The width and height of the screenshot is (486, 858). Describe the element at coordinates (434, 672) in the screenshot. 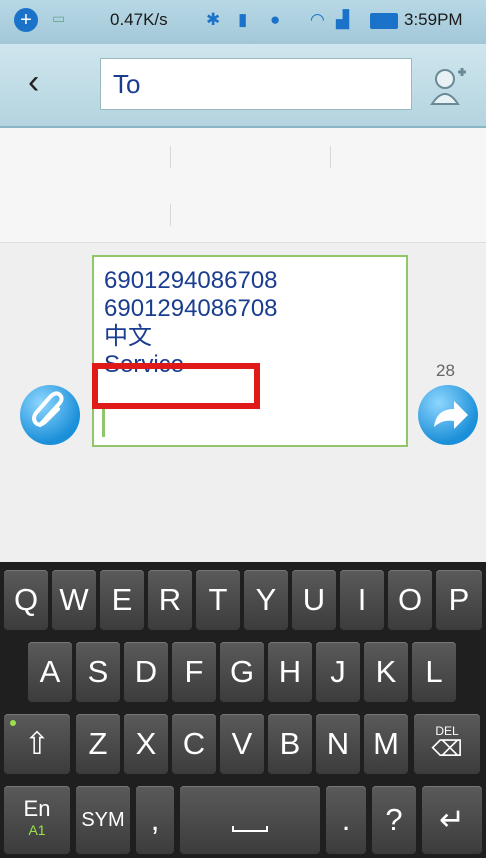

I see `key-l: L` at that location.